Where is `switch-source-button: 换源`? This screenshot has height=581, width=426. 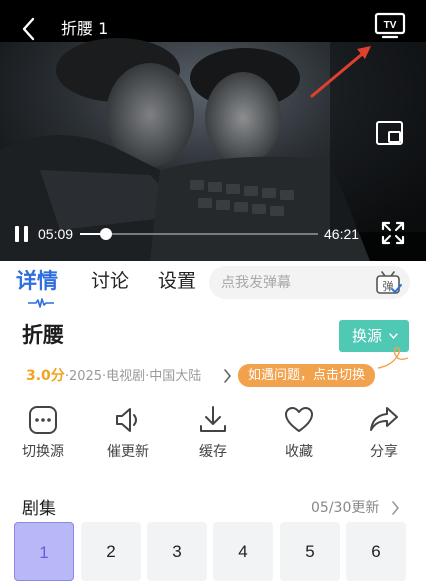
switch-source-button: 换源 is located at coordinates (374, 336).